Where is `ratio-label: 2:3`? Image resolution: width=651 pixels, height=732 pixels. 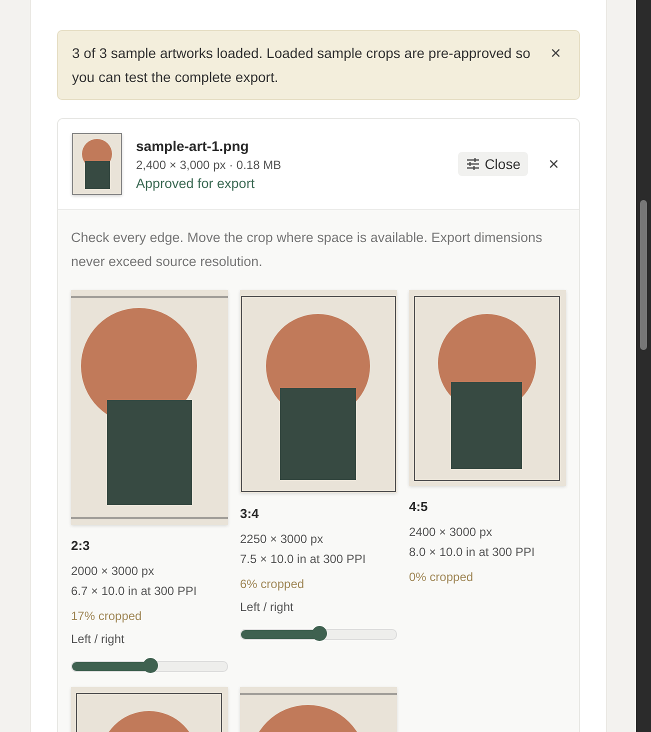 ratio-label: 2:3 is located at coordinates (81, 545).